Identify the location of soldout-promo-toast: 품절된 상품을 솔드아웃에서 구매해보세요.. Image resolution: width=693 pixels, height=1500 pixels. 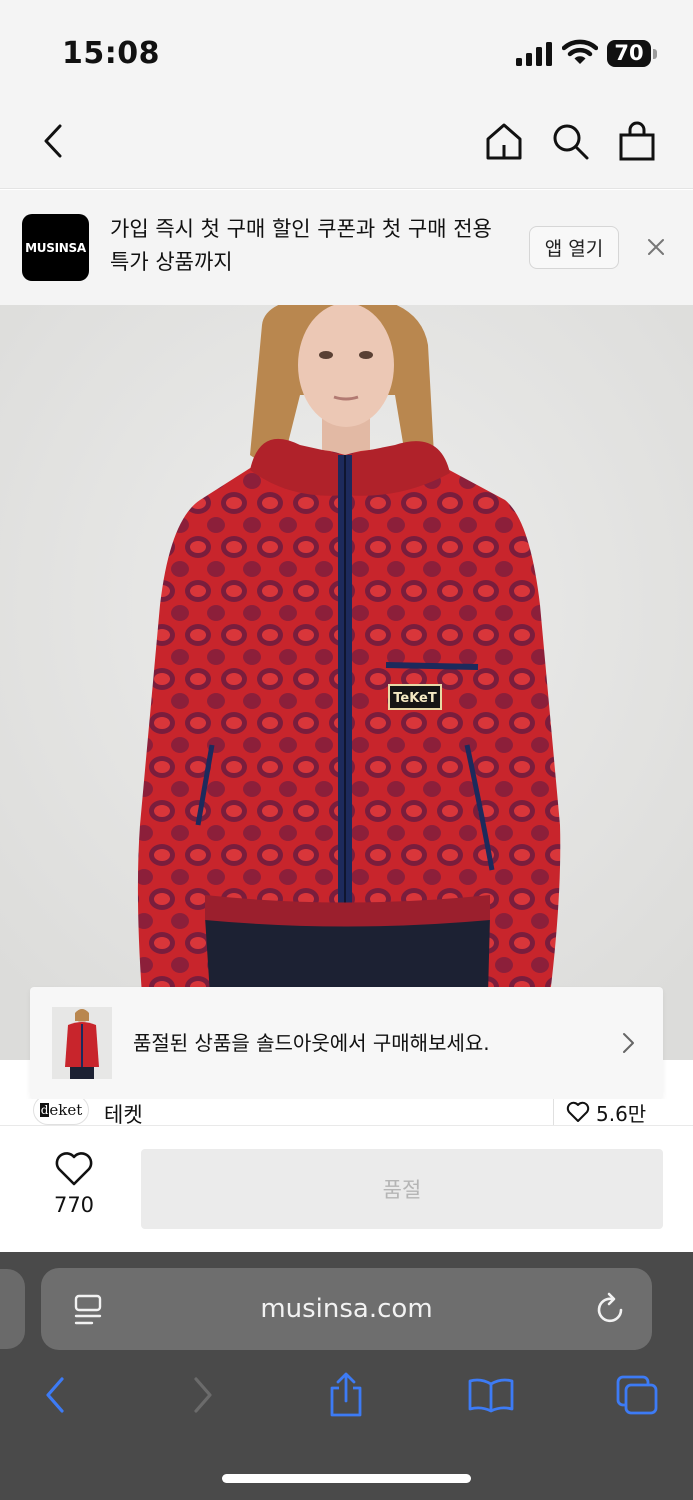
(346, 1043).